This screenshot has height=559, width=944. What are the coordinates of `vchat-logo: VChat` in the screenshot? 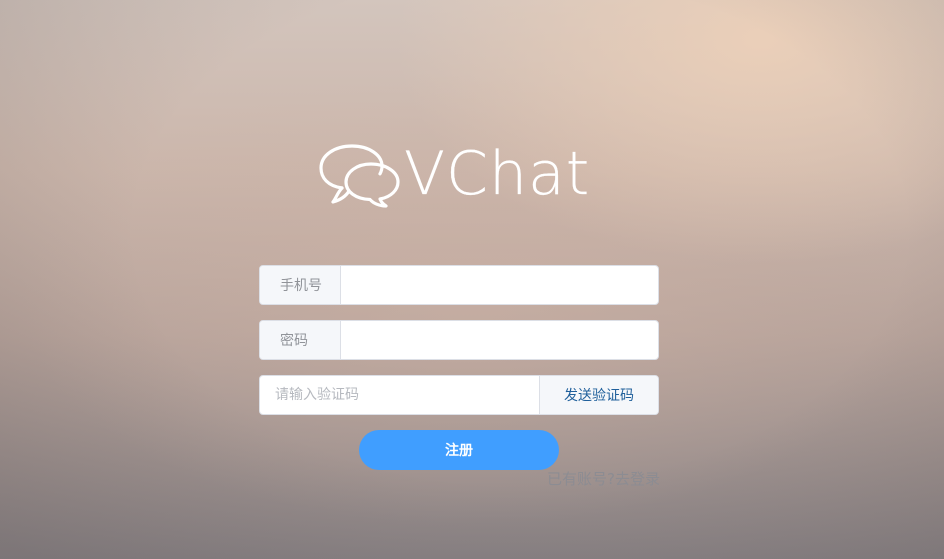 It's located at (468, 175).